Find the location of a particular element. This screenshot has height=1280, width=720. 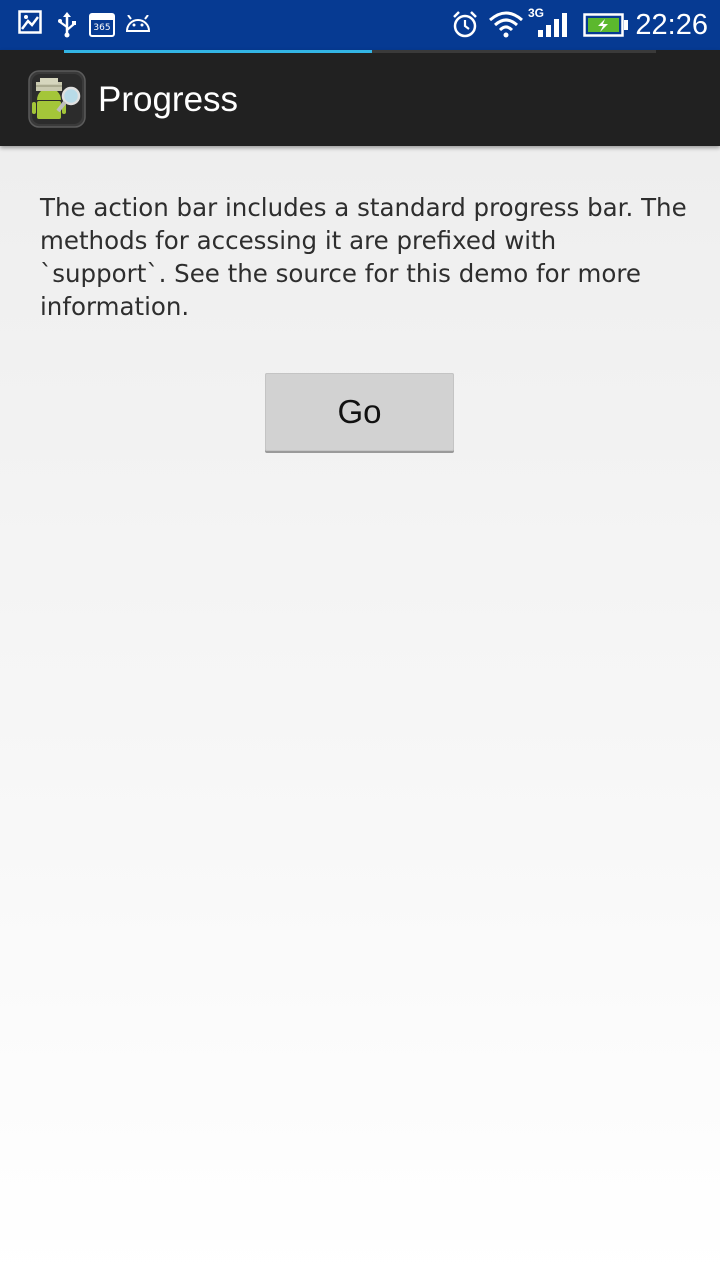

battery-charging-icon is located at coordinates (606, 27).